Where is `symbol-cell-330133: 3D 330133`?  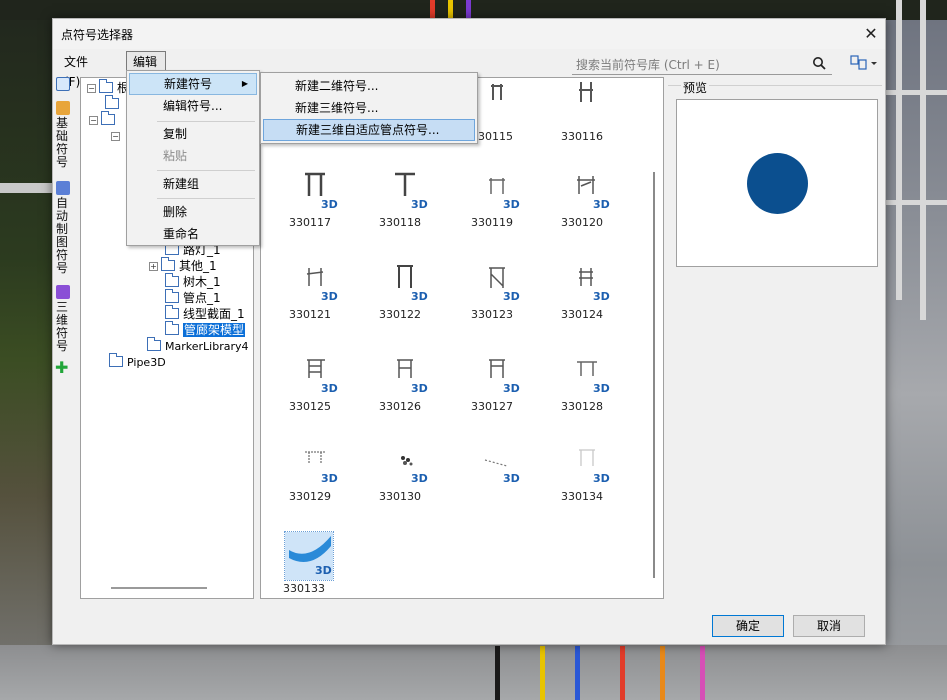
symbol-cell-330133: 3D 330133 is located at coordinates (309, 564).